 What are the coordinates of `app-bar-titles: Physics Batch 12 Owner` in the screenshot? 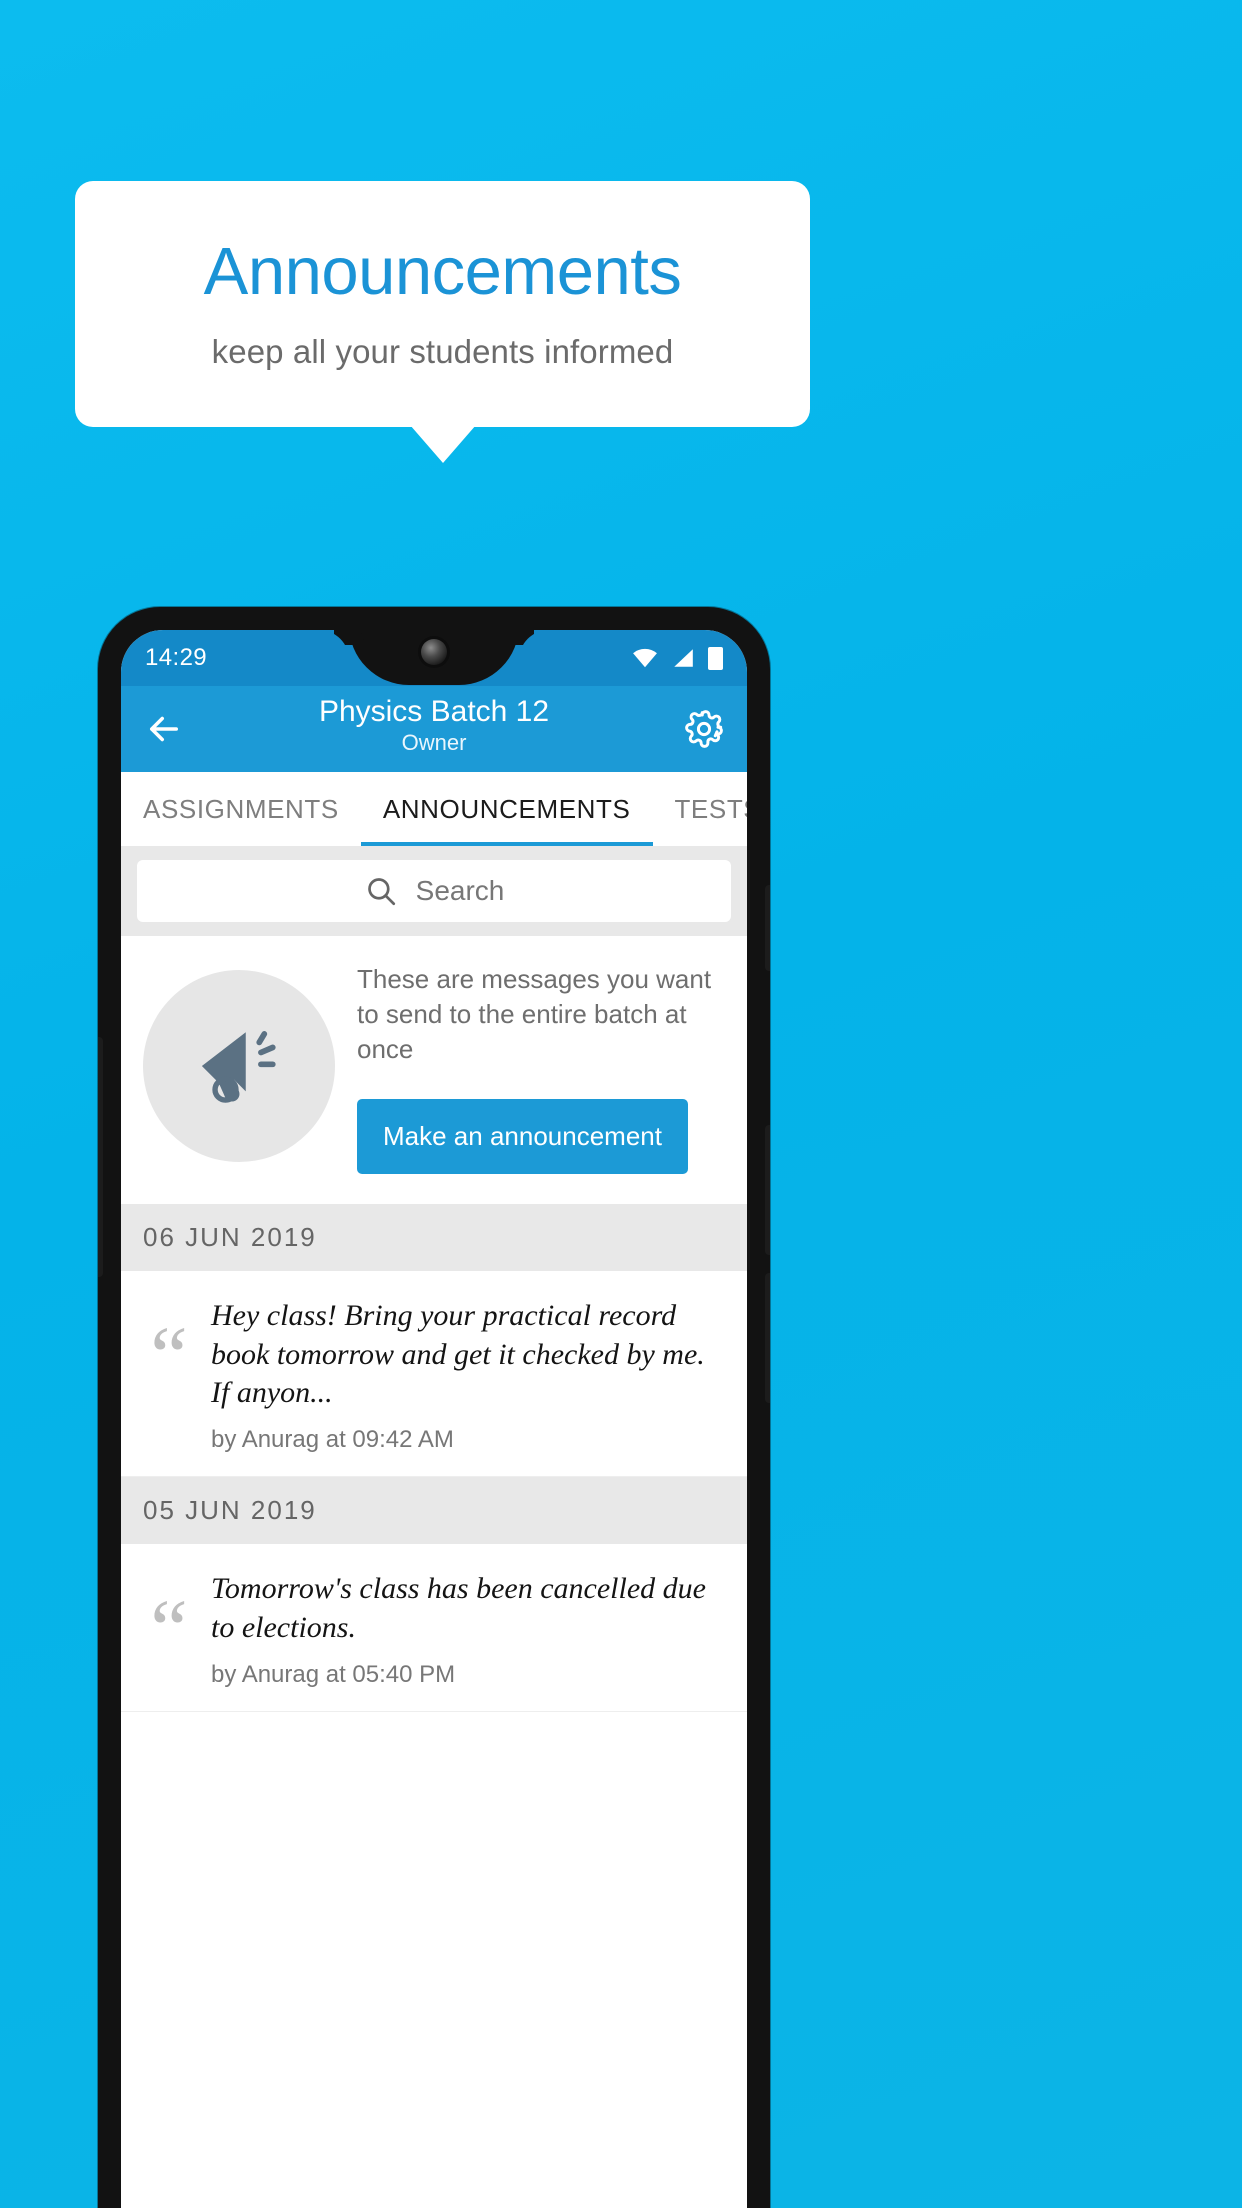 It's located at (434, 726).